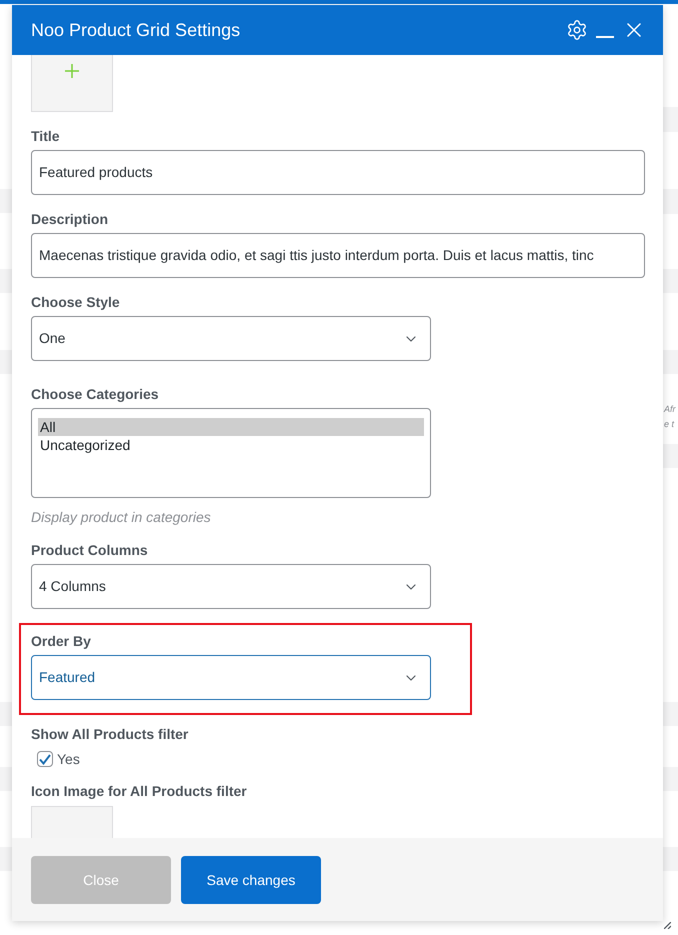 This screenshot has width=678, height=935. I want to click on field-label: Icon Image for All Products filter, so click(139, 791).